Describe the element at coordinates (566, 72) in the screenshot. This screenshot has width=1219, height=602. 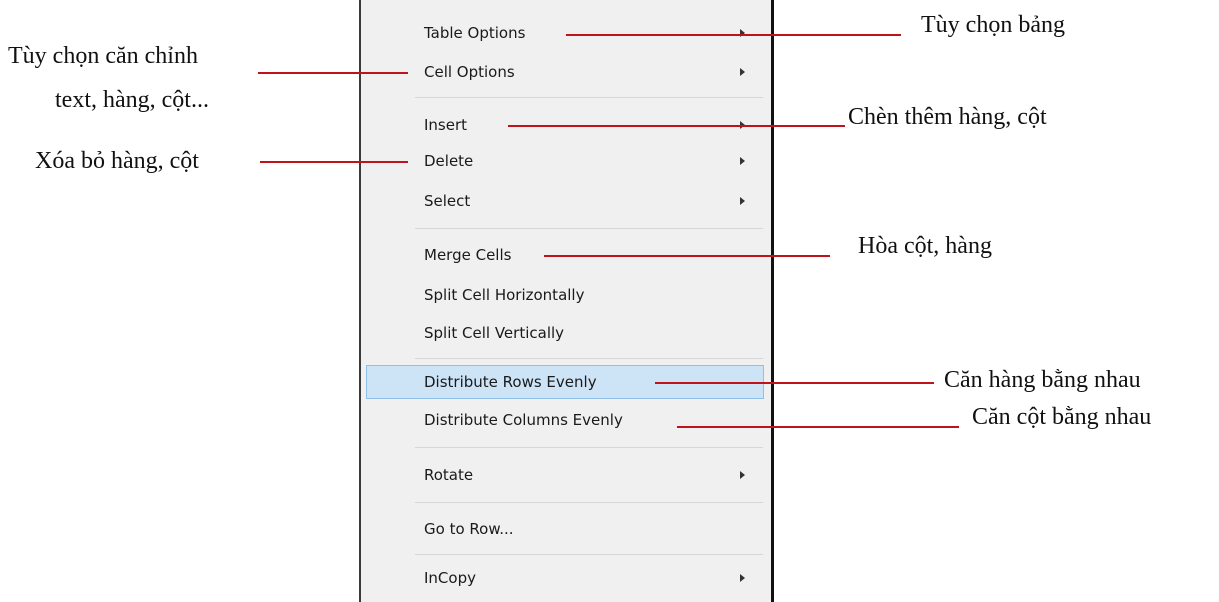
I see `menu-item-cell-options: Cell Options` at that location.